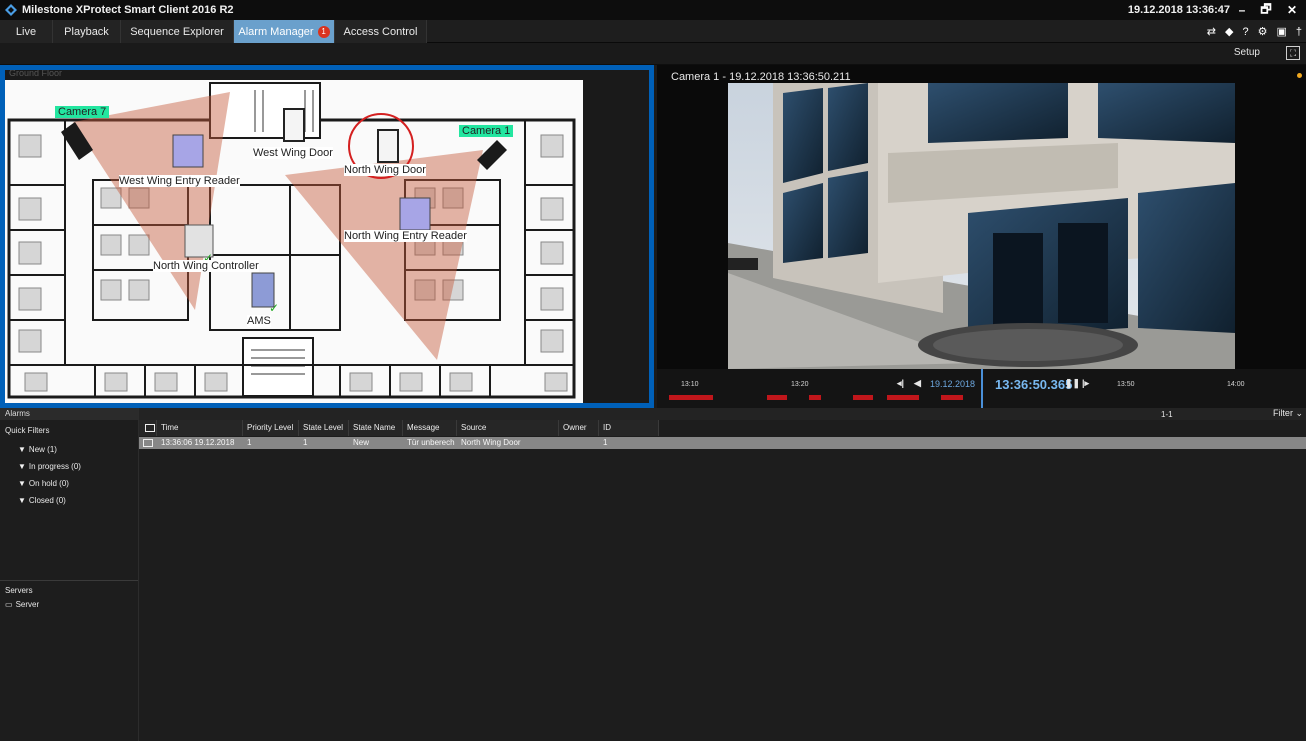 The width and height of the screenshot is (1306, 741). Describe the element at coordinates (1299, 75) in the screenshot. I see `recording-indicator` at that location.